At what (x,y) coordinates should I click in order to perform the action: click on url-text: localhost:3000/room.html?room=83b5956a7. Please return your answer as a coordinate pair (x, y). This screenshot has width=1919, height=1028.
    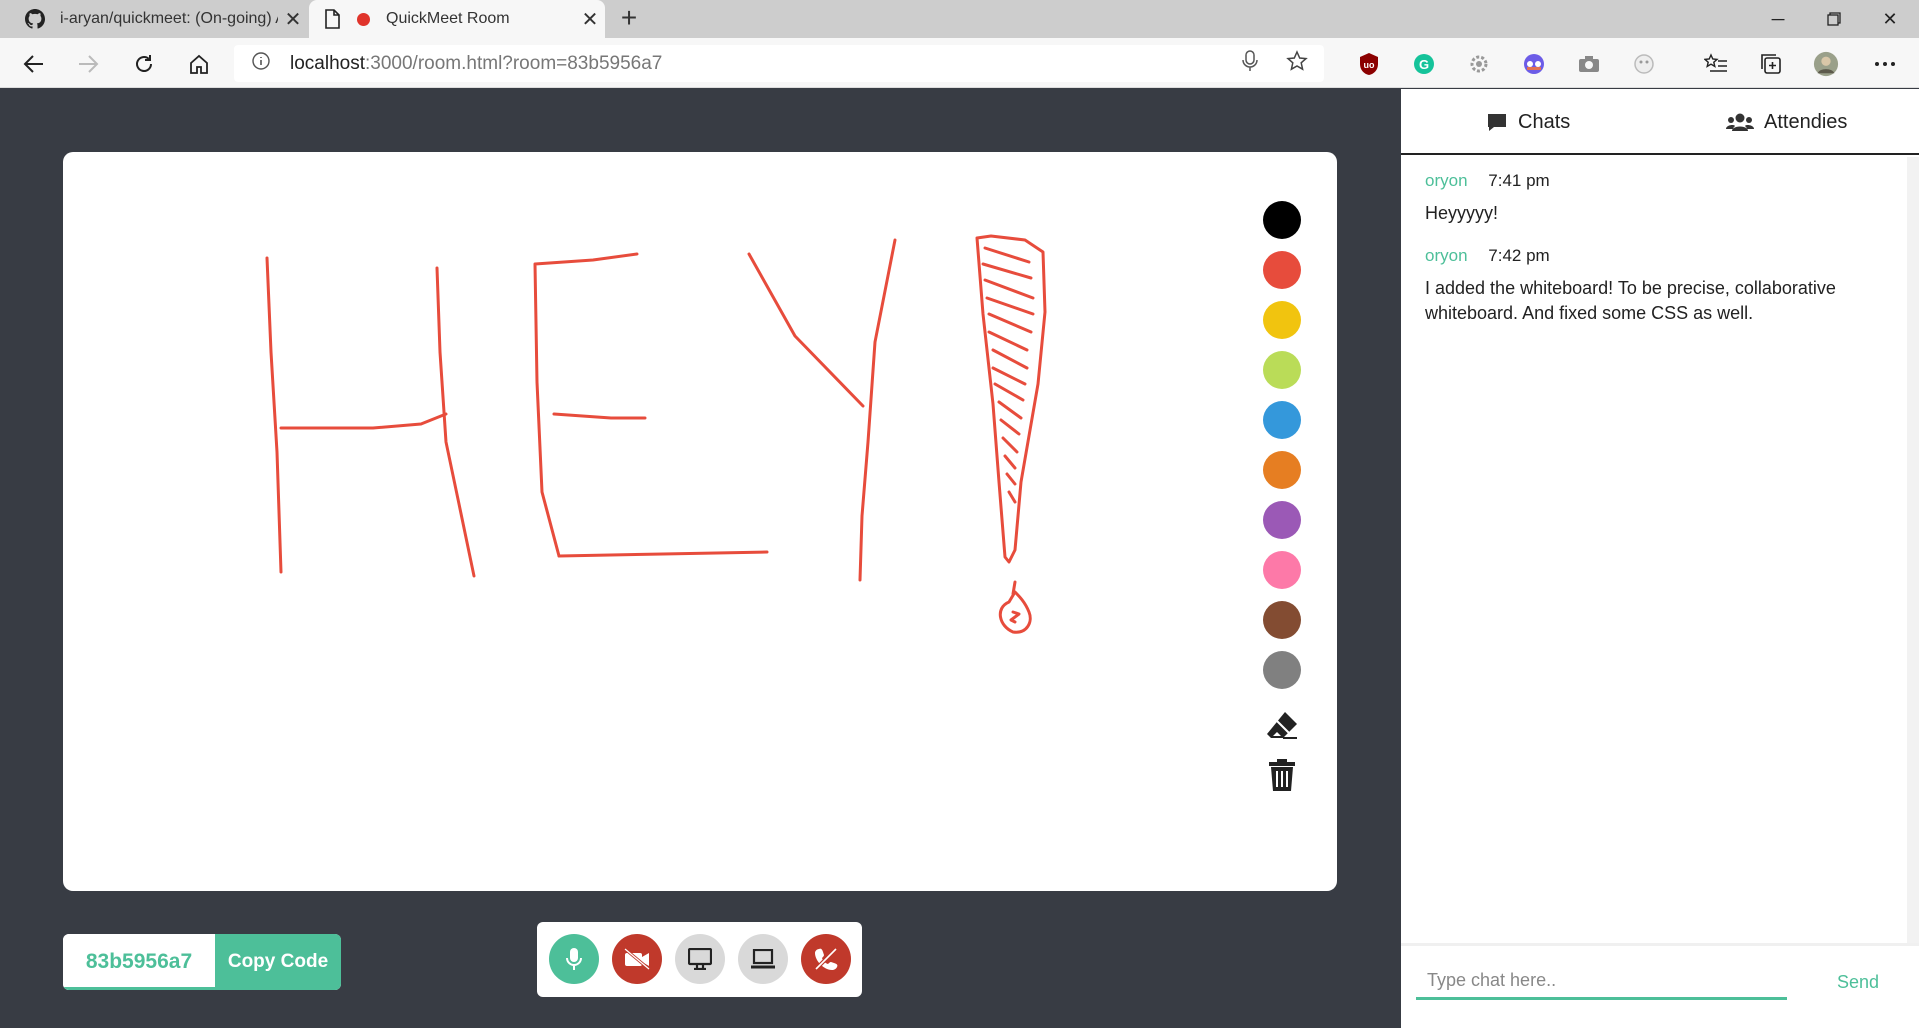
    Looking at the image, I should click on (476, 63).